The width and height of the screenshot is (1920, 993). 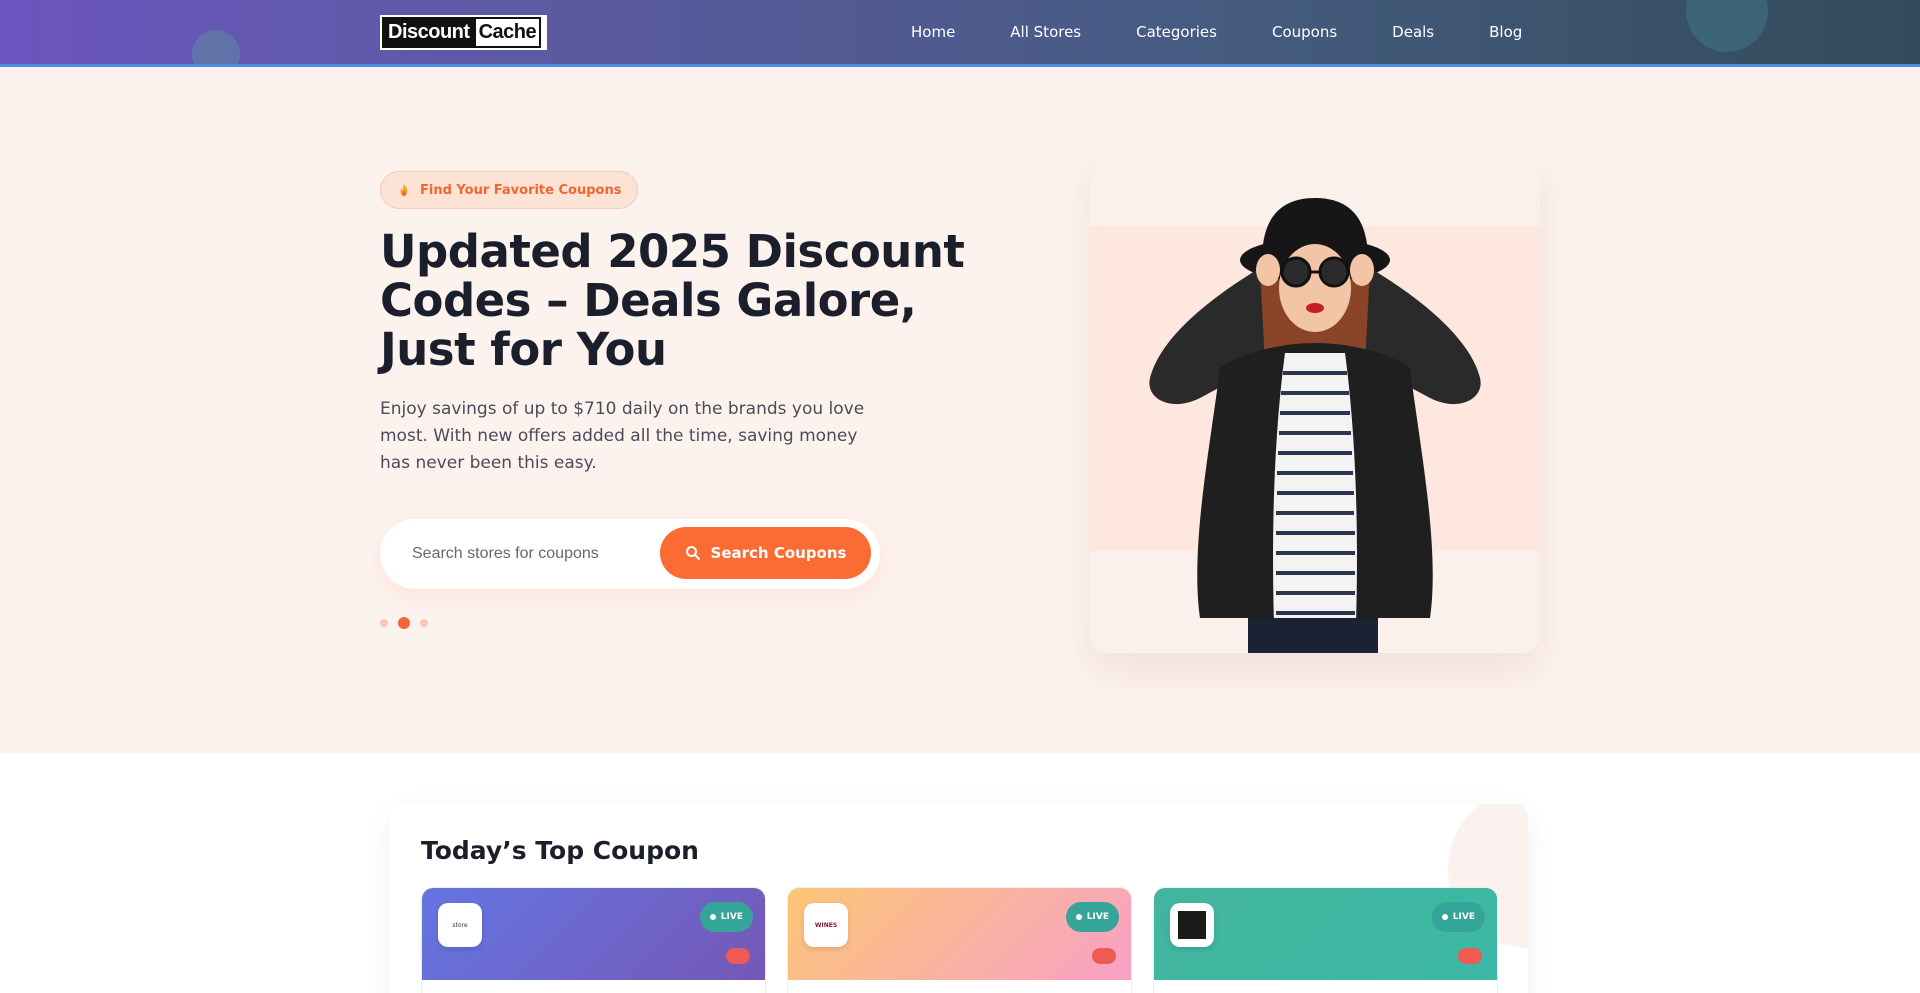 I want to click on store-logo-text: store, so click(x=460, y=925).